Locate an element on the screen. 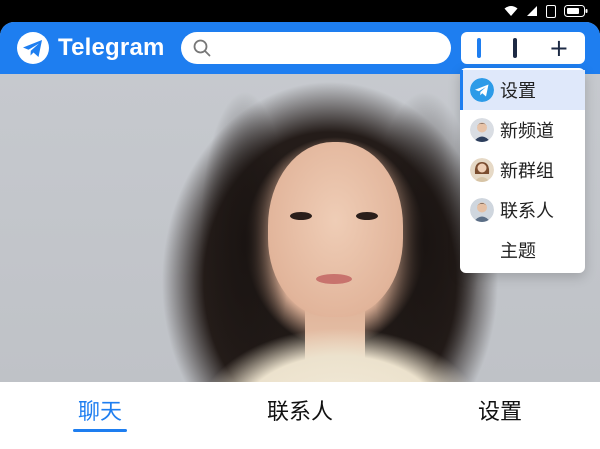  battery-icon is located at coordinates (576, 11).